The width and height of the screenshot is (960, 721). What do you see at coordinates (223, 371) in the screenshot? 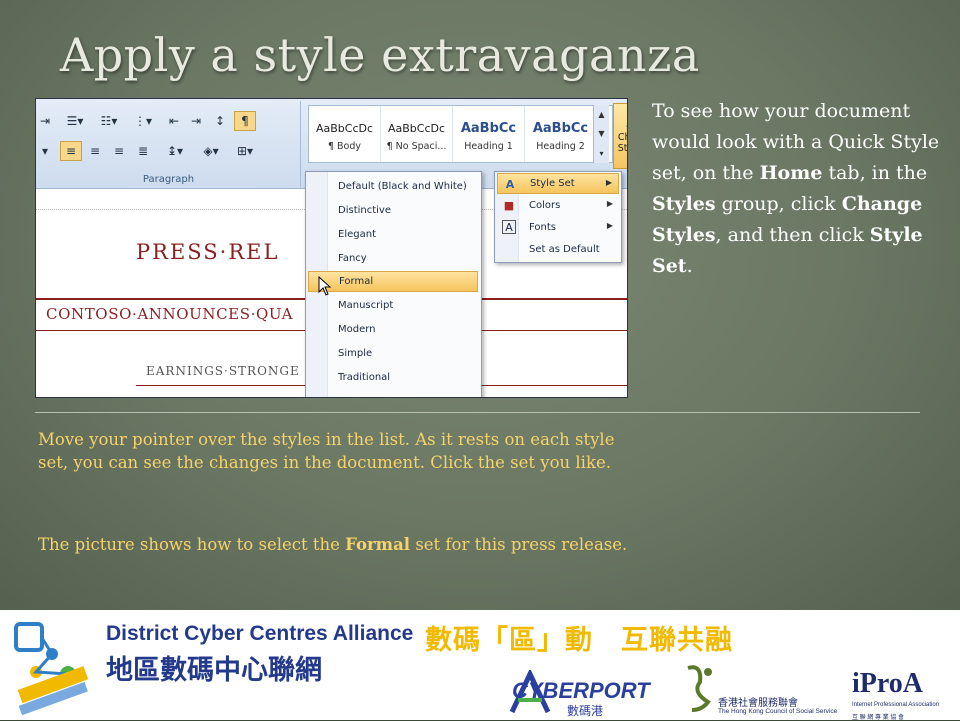
I see `earnings-heading: EARNINGS·STRONGE` at bounding box center [223, 371].